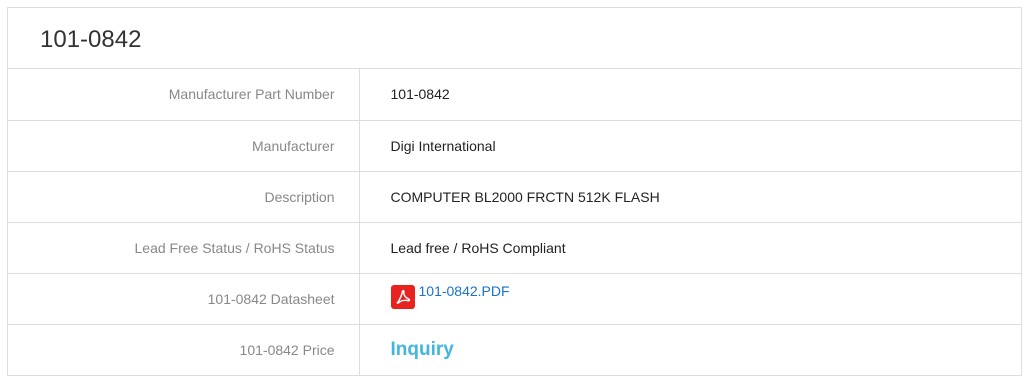  I want to click on datasheet-link: 101-0842.PDF, so click(450, 296).